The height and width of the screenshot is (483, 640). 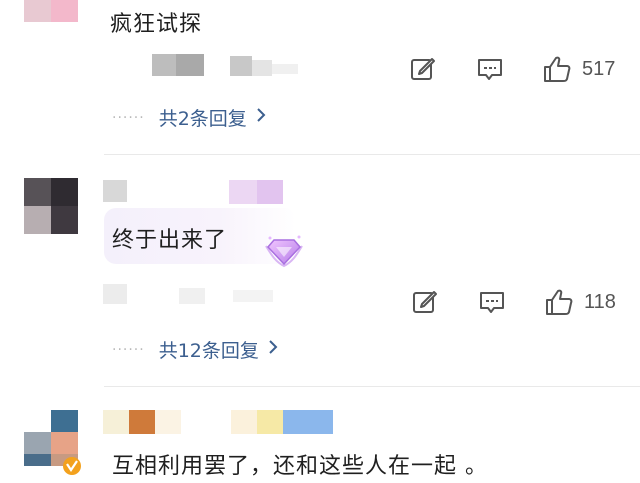 I want to click on verified-icon, so click(x=72, y=468).